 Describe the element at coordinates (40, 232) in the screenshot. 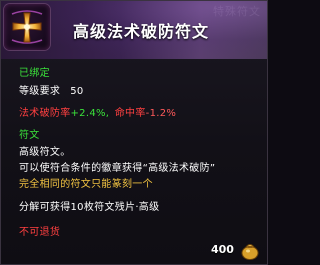

I see `refund-status: 不可退货` at that location.